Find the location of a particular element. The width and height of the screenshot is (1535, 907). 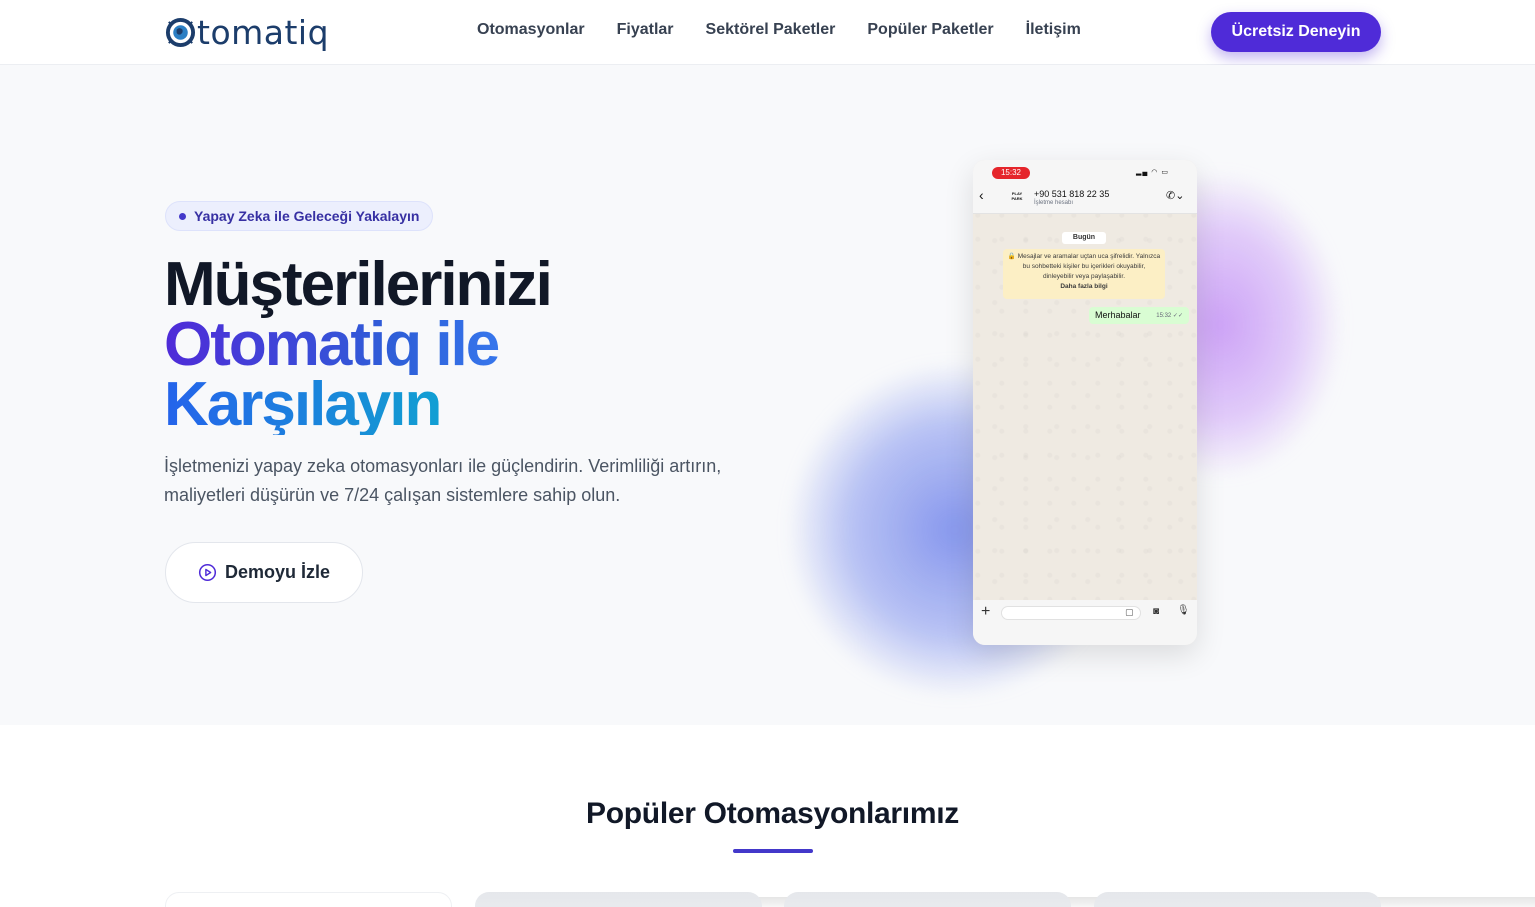

watch-demo-button: Demoyu İzle is located at coordinates (264, 572).